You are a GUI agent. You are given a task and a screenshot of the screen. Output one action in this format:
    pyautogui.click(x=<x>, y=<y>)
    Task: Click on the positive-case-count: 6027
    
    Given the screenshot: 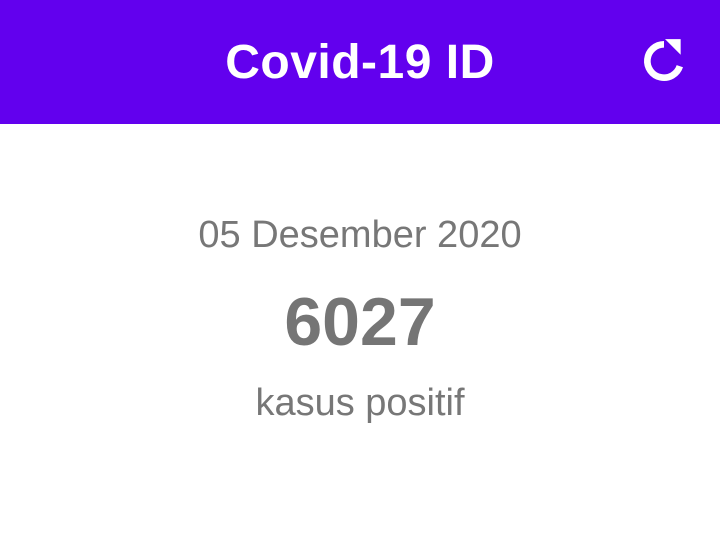 What is the action you would take?
    pyautogui.click(x=360, y=322)
    